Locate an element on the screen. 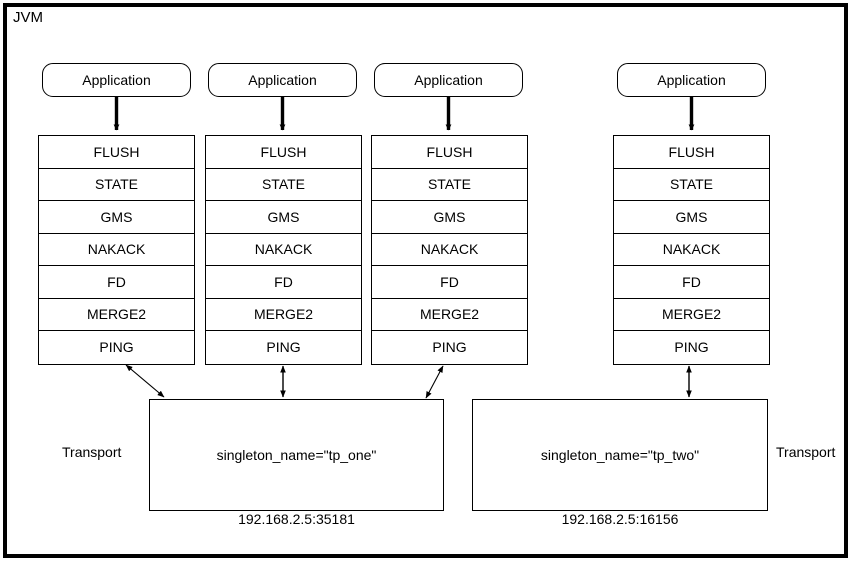 This screenshot has height=567, width=857. transport-address-tp-two: 192.168.2.5:16156 is located at coordinates (620, 519).